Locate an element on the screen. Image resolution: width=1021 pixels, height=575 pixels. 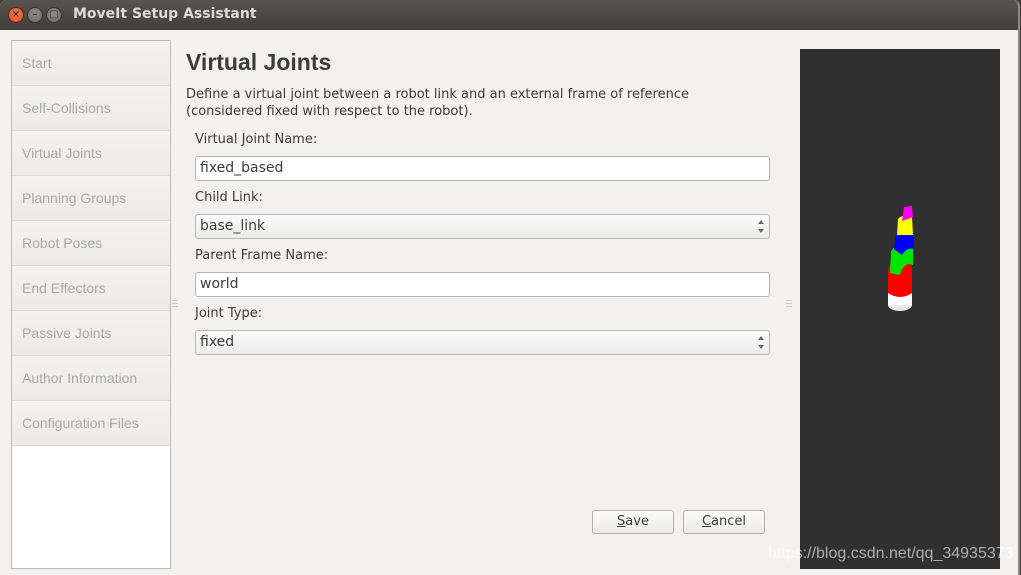
minimize-window-button: – is located at coordinates (35, 15).